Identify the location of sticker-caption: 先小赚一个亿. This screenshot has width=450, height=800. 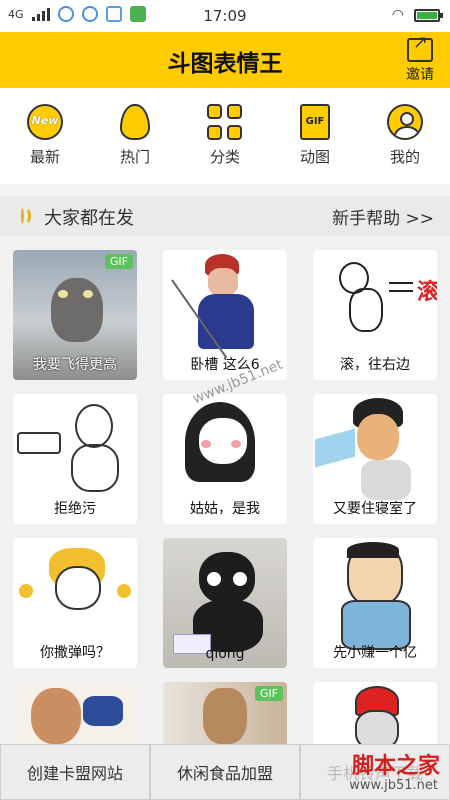
(375, 653).